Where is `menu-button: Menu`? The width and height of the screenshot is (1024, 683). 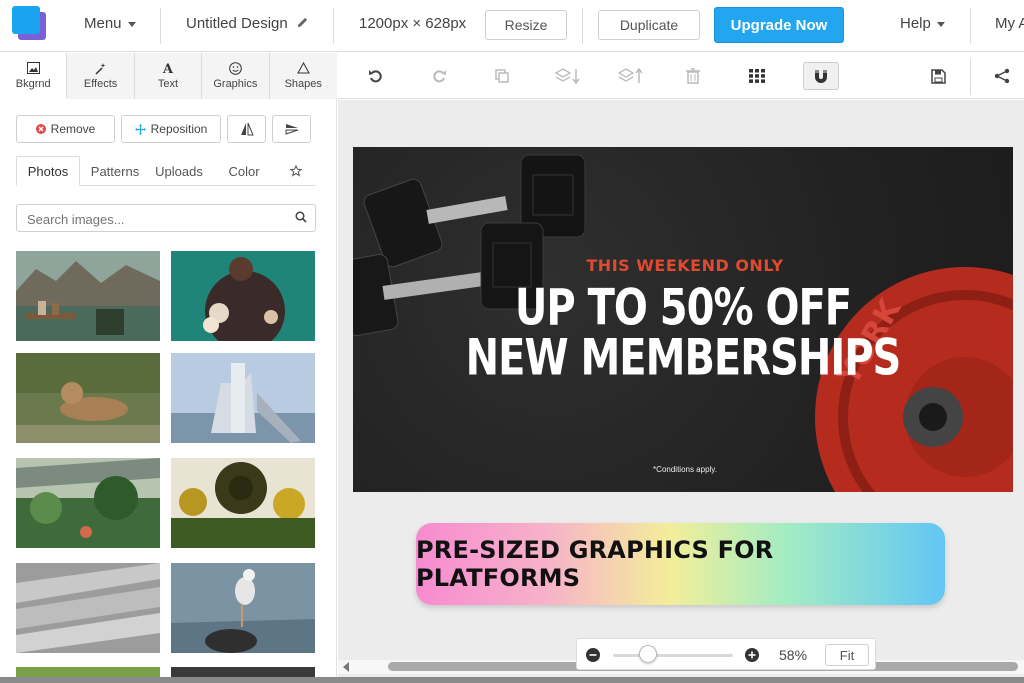 menu-button: Menu is located at coordinates (110, 23).